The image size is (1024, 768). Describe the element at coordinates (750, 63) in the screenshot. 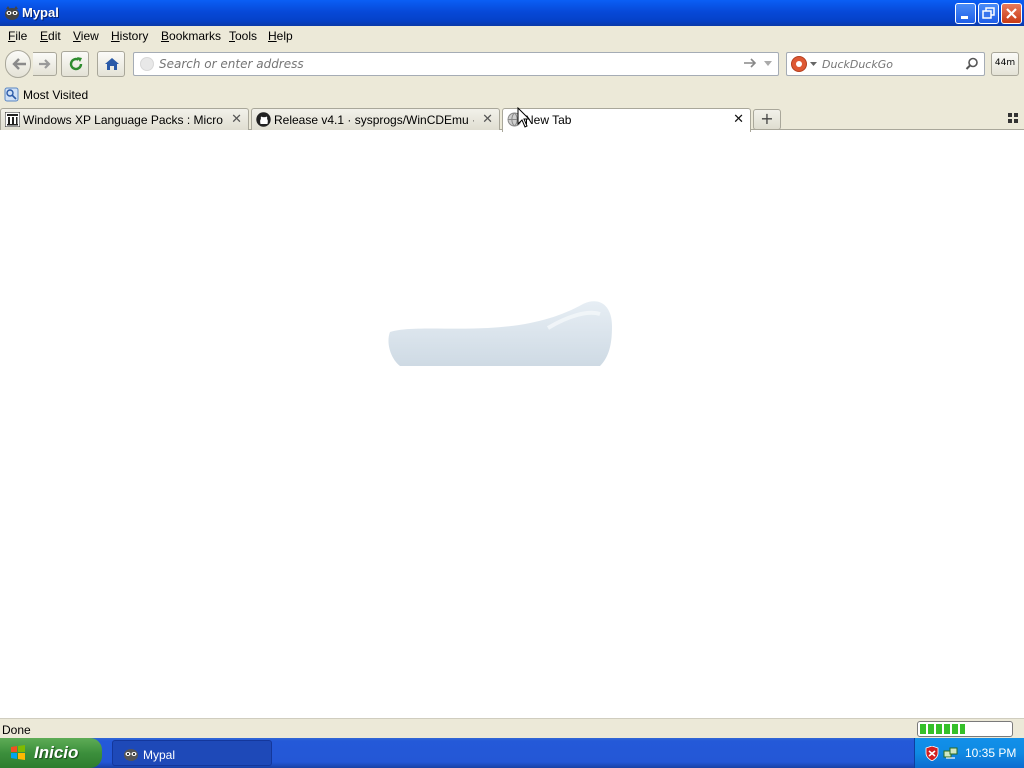

I see `go-arrow-icon` at that location.